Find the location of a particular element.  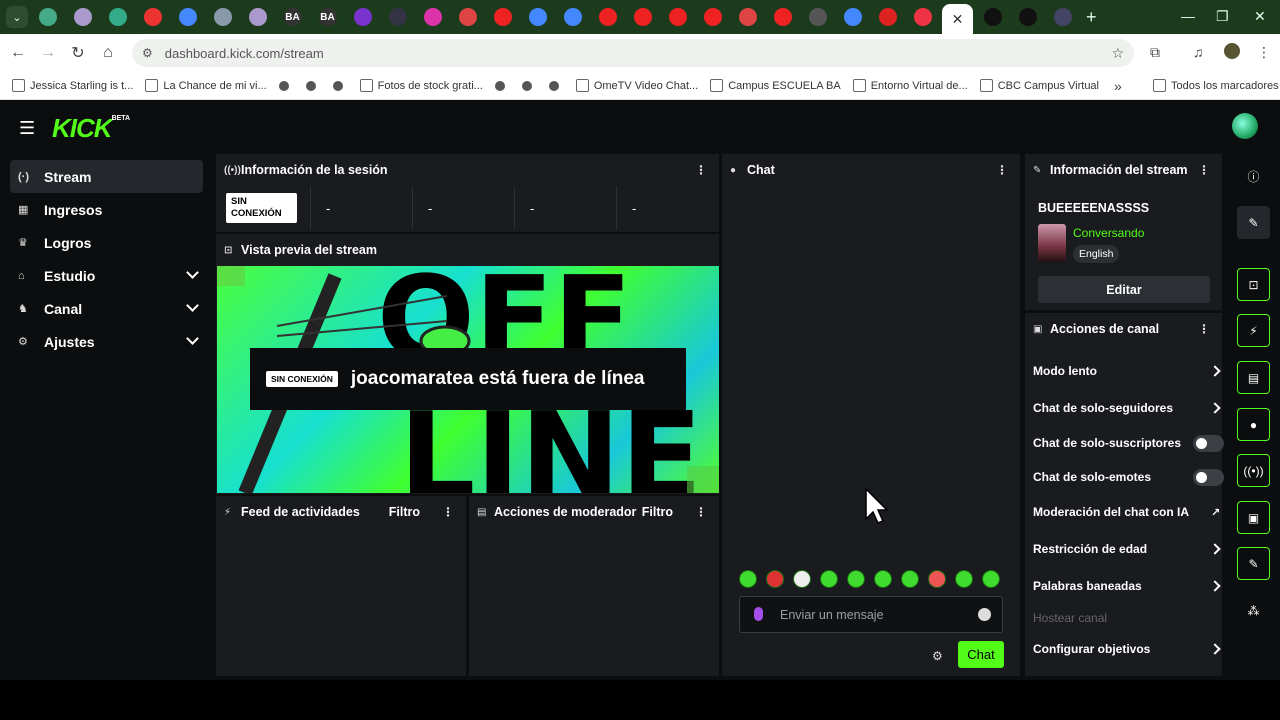

menu-icon: ⋮ is located at coordinates (1264, 52).